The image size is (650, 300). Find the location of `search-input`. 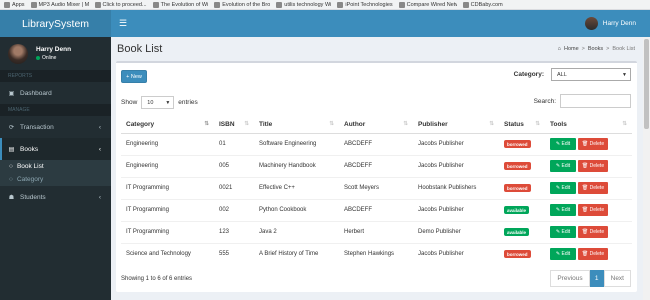

search-input is located at coordinates (595, 101).